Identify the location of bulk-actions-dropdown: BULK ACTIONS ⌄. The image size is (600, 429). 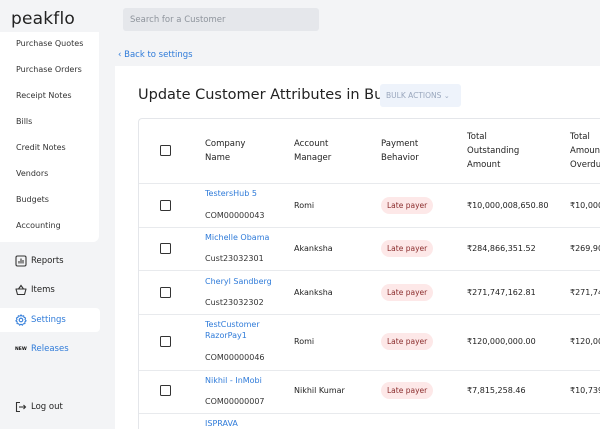
(420, 95).